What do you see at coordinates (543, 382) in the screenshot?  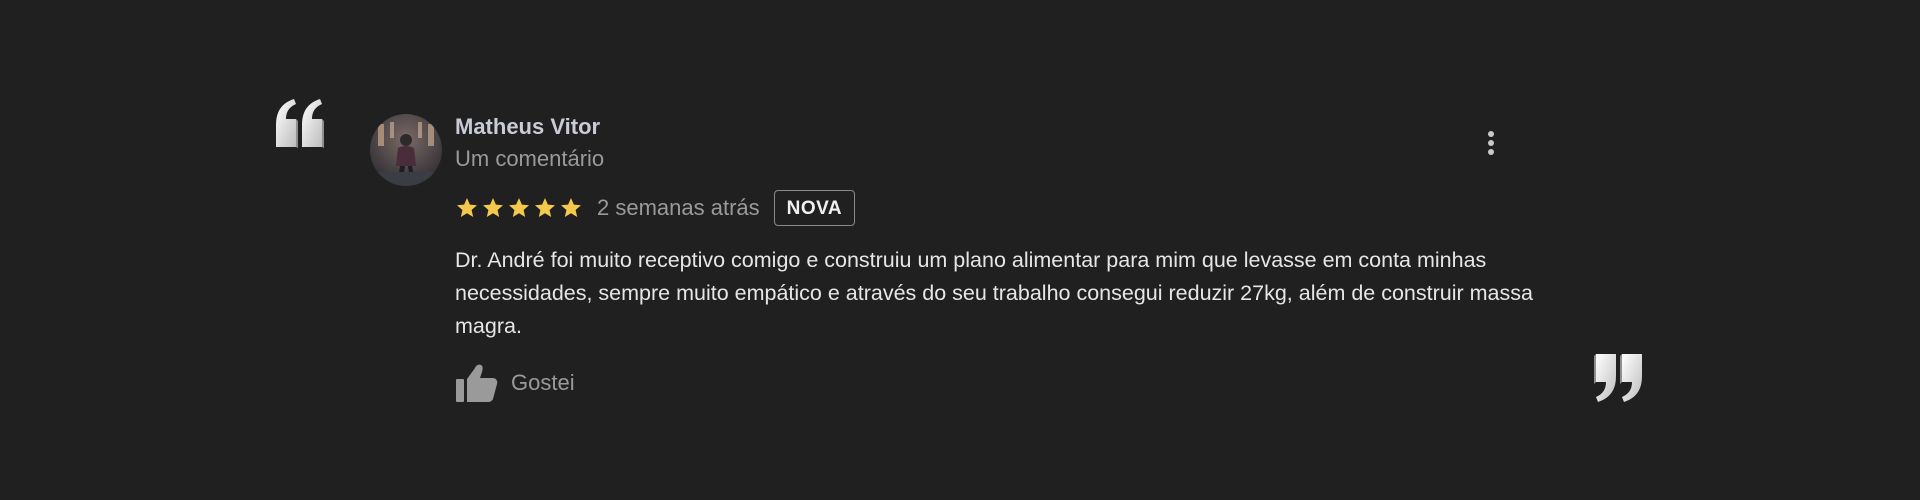 I see `like-label: Gostei` at bounding box center [543, 382].